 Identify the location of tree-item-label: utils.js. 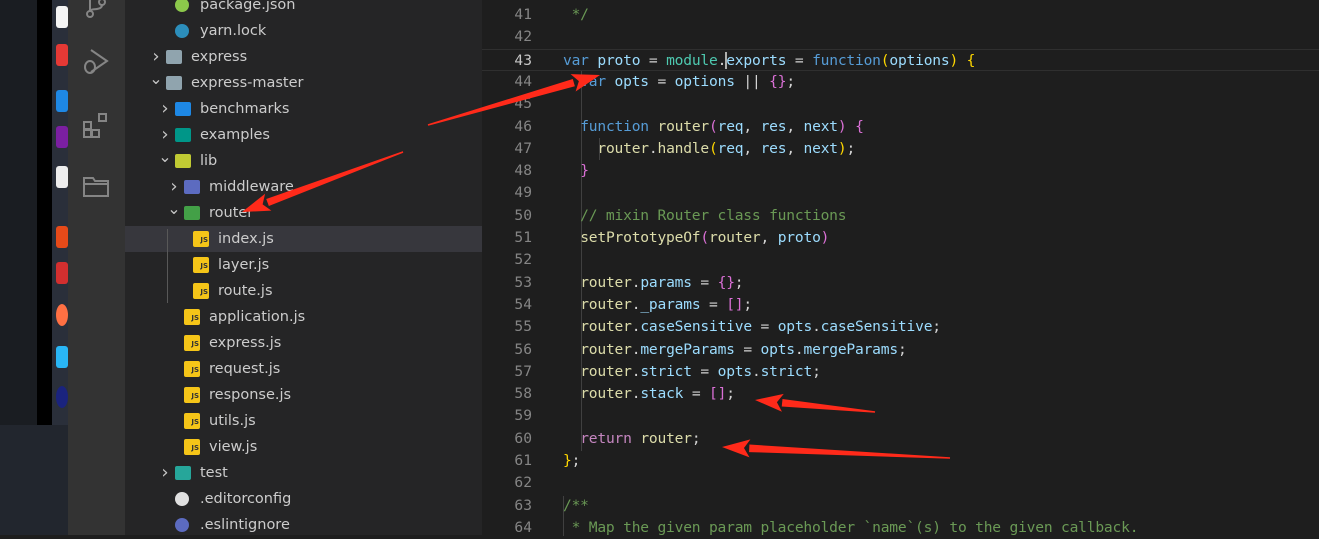
(232, 421).